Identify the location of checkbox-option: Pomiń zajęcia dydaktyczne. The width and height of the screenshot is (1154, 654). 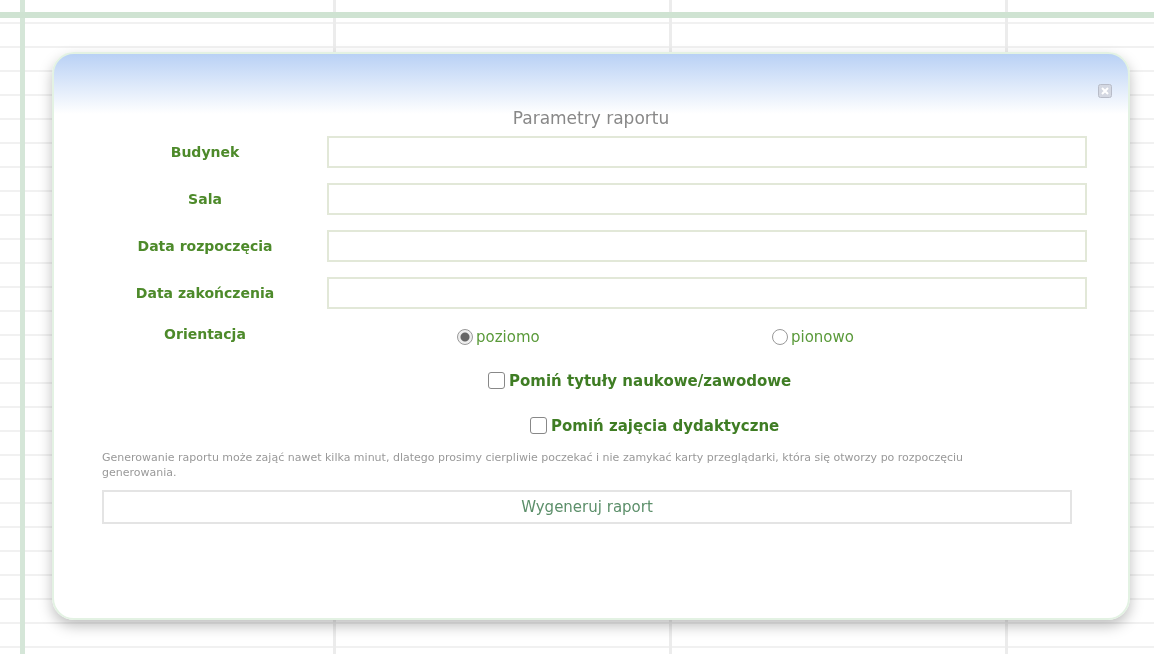
(806, 425).